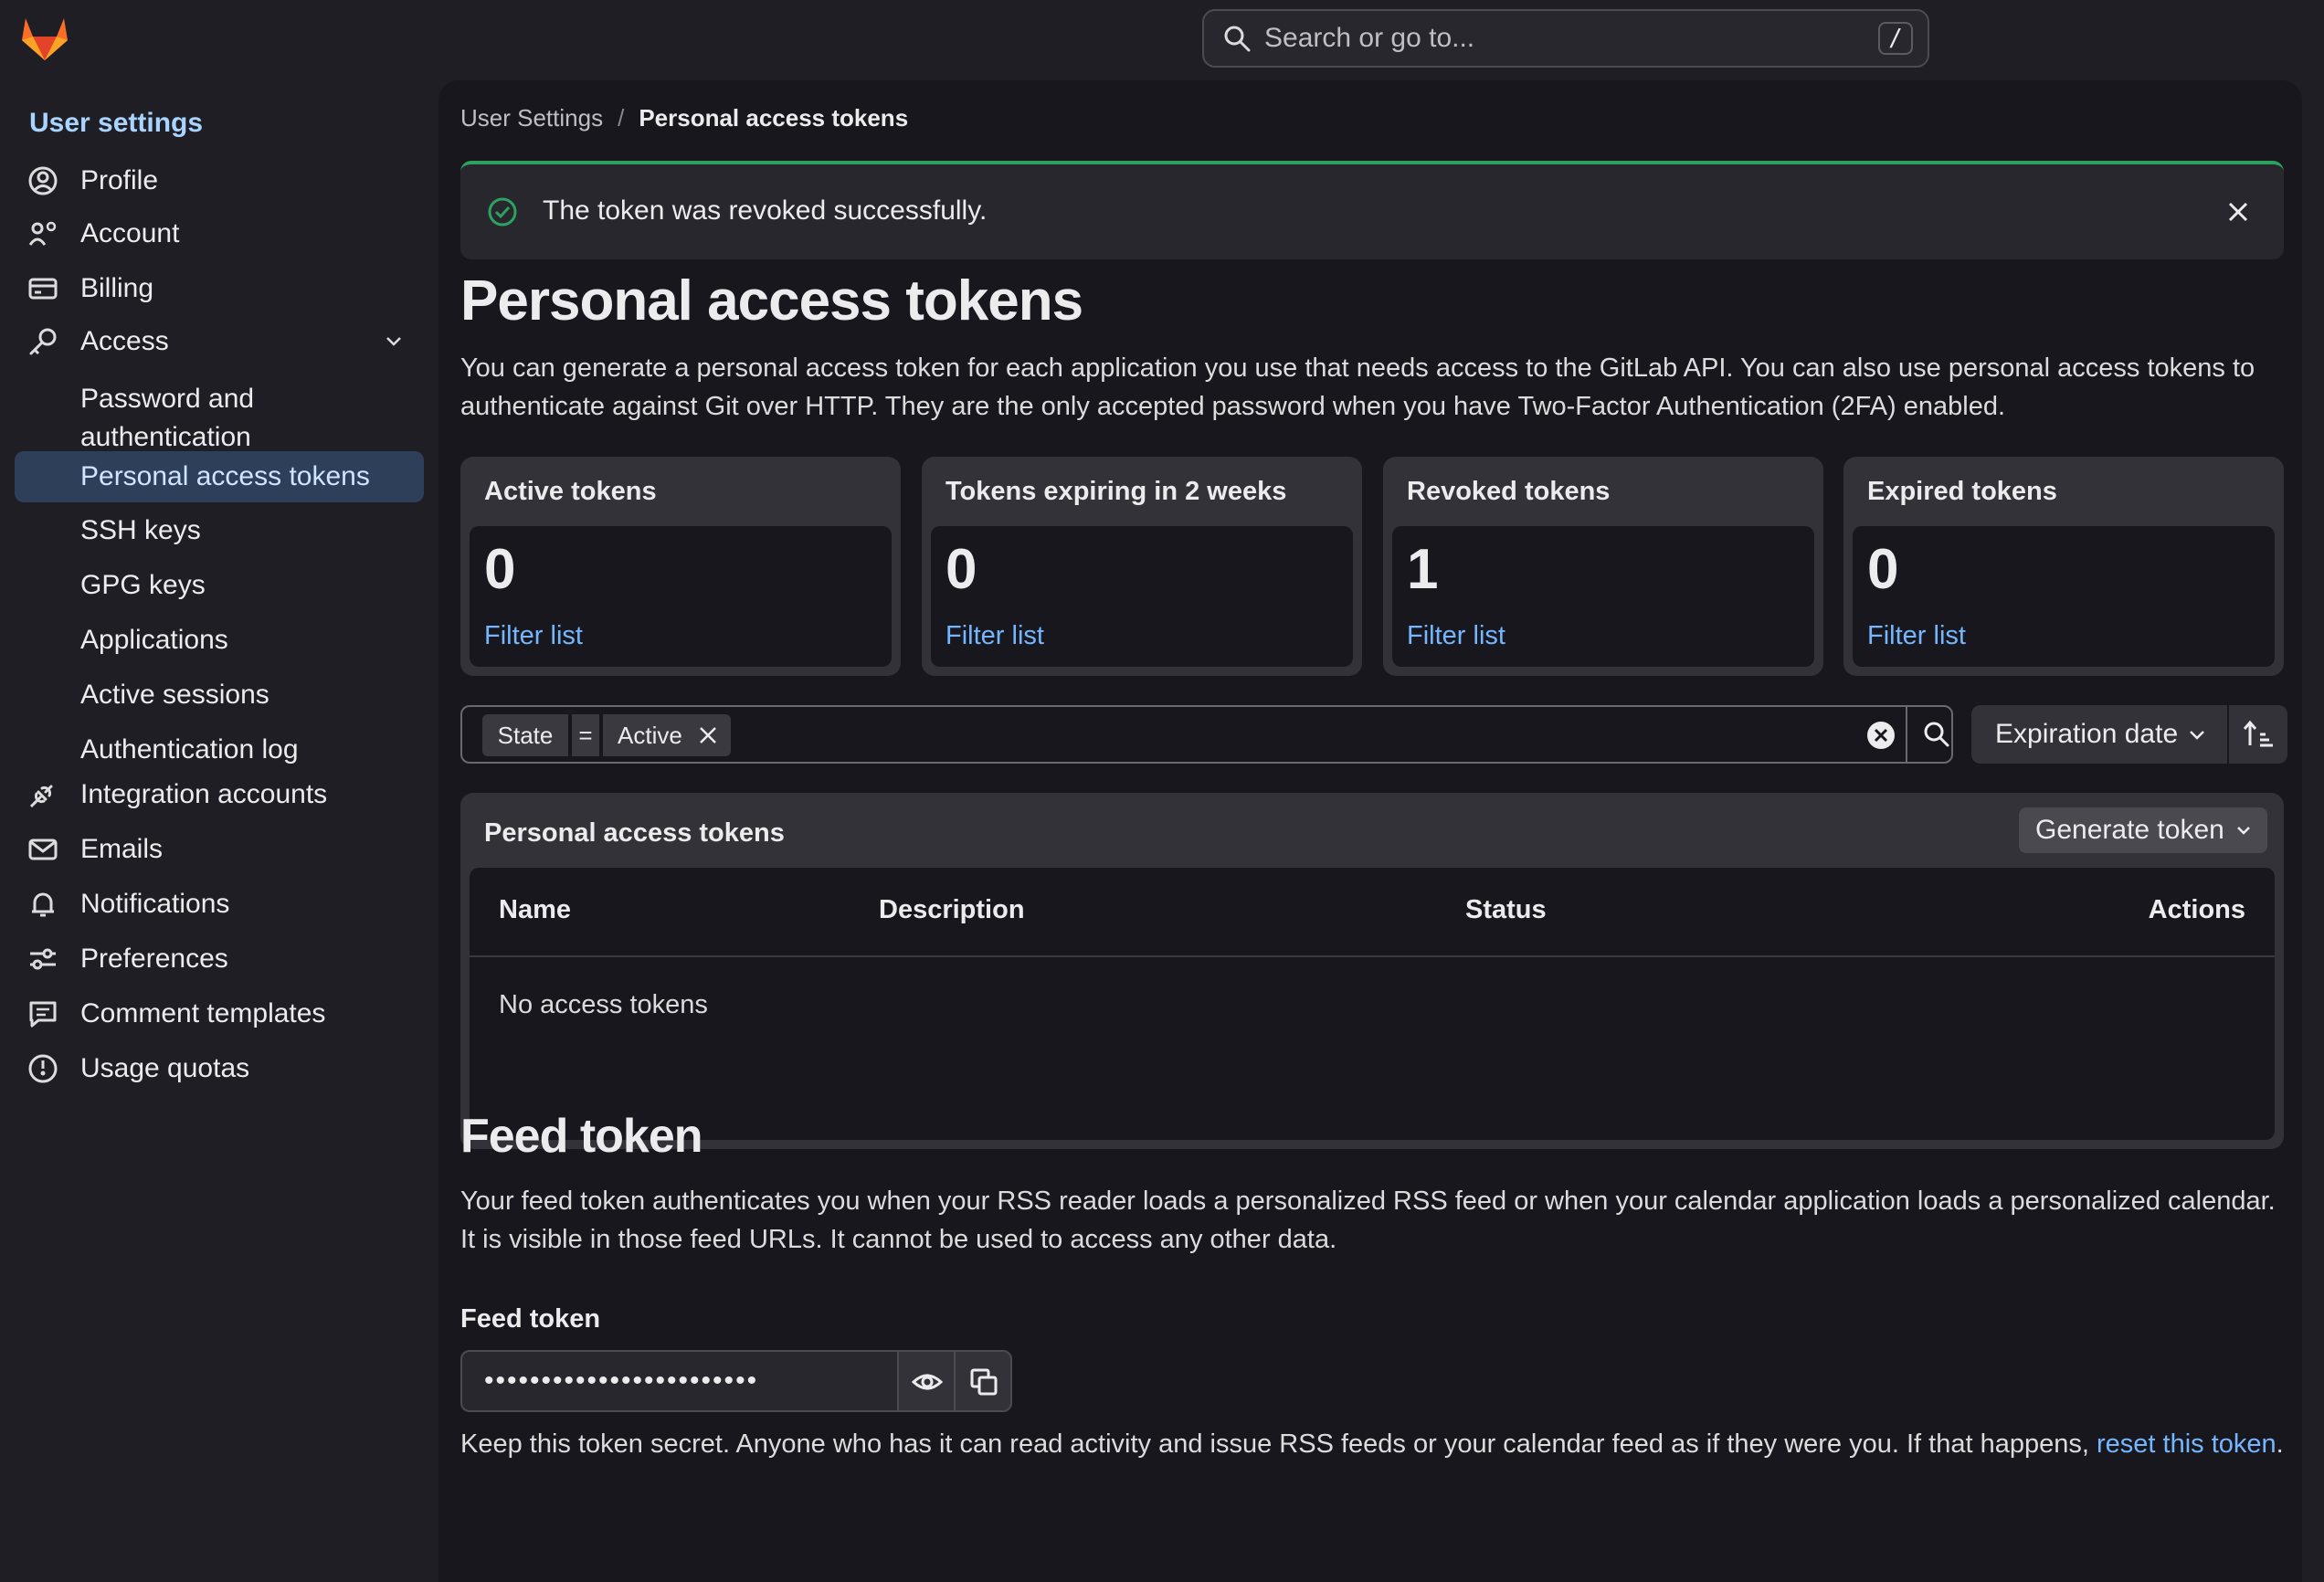 This screenshot has width=2324, height=1582. I want to click on stat-card-active: Active tokens 0 Filter list, so click(680, 566).